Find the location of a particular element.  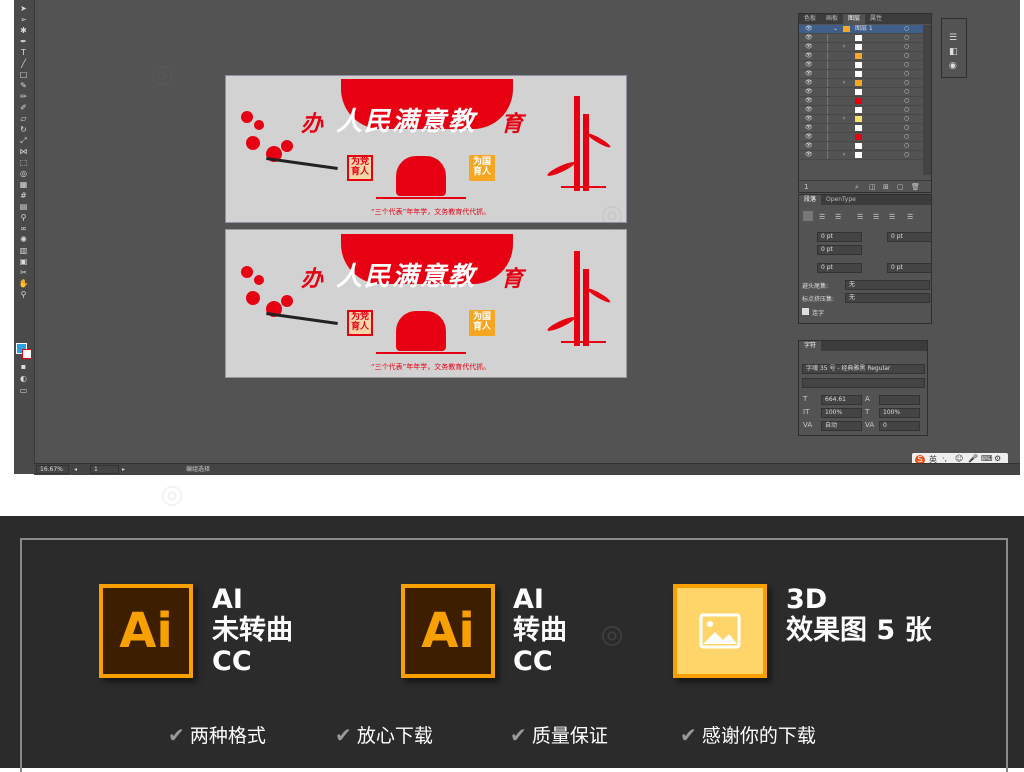

stroke-color-swatch is located at coordinates (27, 354).